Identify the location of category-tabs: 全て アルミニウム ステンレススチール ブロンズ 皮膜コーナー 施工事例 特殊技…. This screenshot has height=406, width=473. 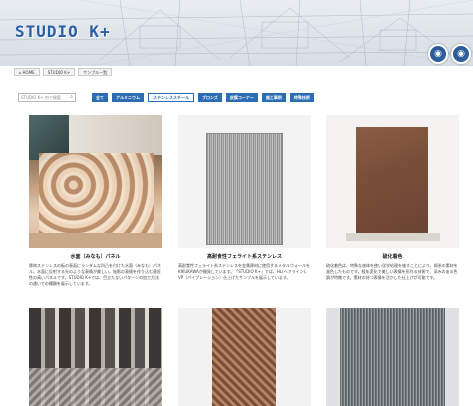
(203, 97).